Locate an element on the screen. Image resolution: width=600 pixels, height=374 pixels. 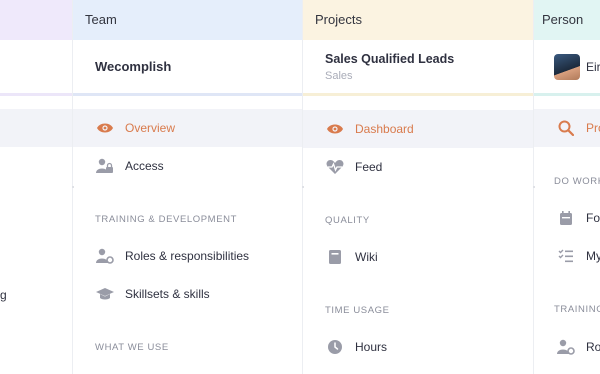
column-person: Person Eiri Pro DO WORK Foc My TRAINING is located at coordinates (567, 187).